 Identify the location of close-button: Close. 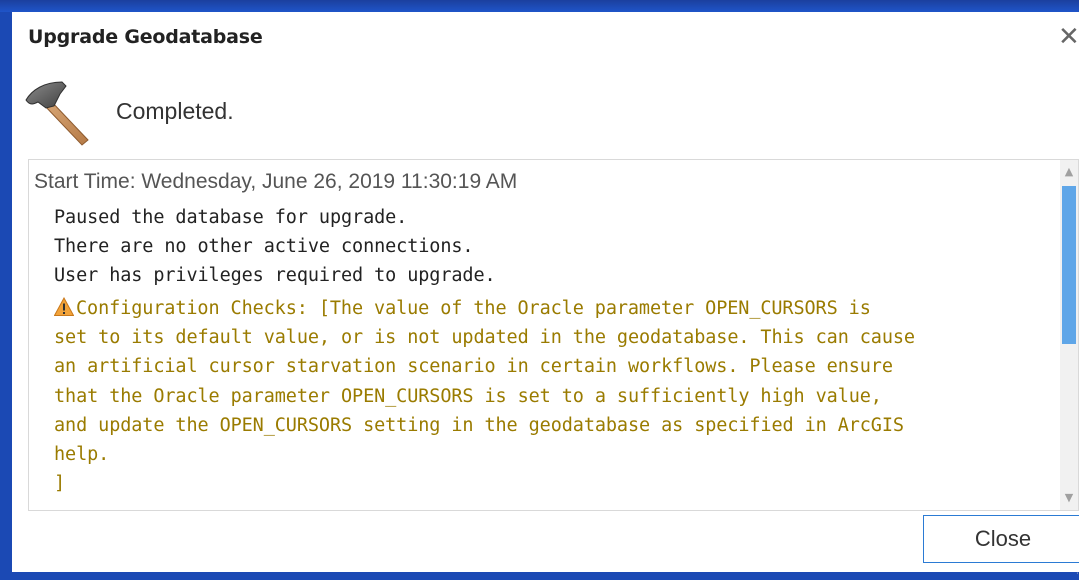
(1001, 539).